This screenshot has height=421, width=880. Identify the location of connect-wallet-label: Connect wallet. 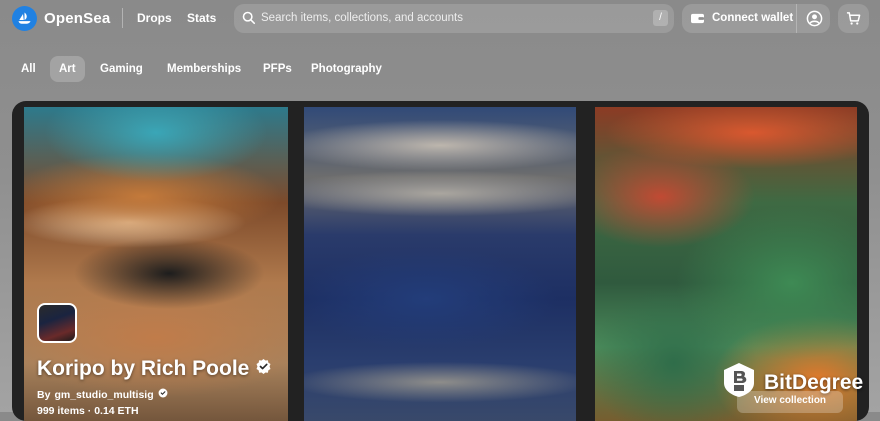
(753, 18).